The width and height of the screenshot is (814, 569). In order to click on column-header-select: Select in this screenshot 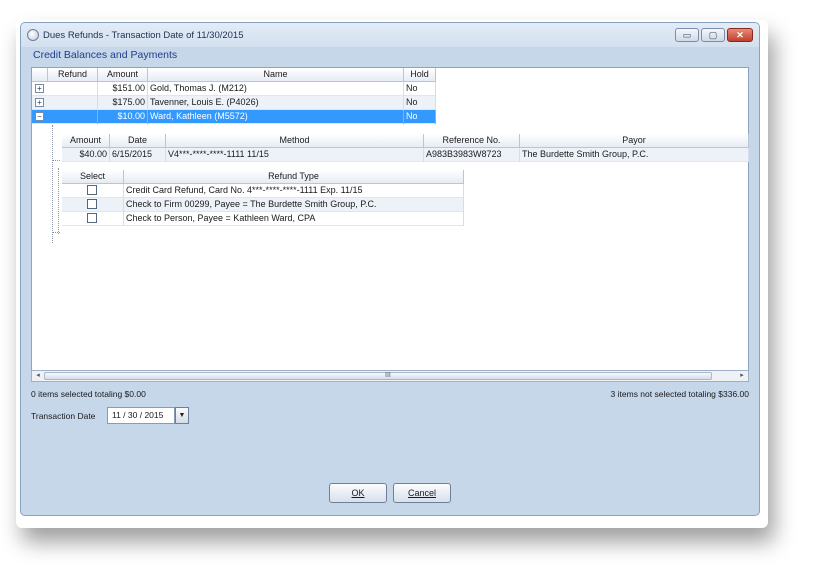, I will do `click(93, 177)`.